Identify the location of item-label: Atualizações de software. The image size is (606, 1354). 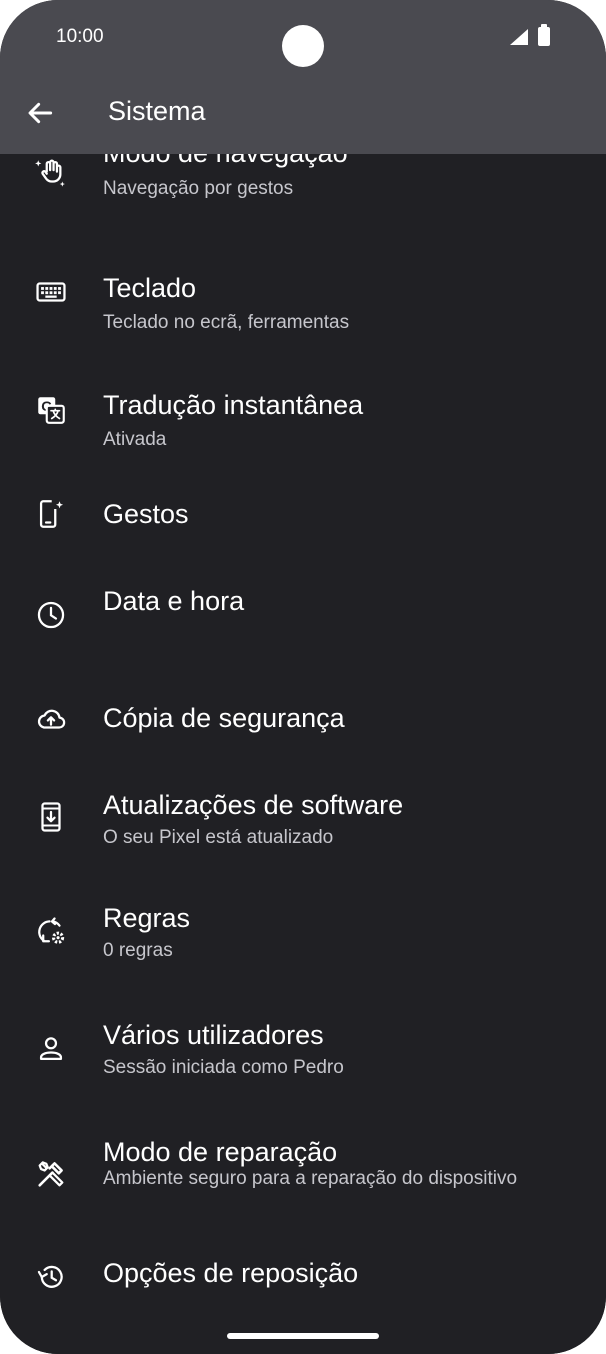
(253, 805).